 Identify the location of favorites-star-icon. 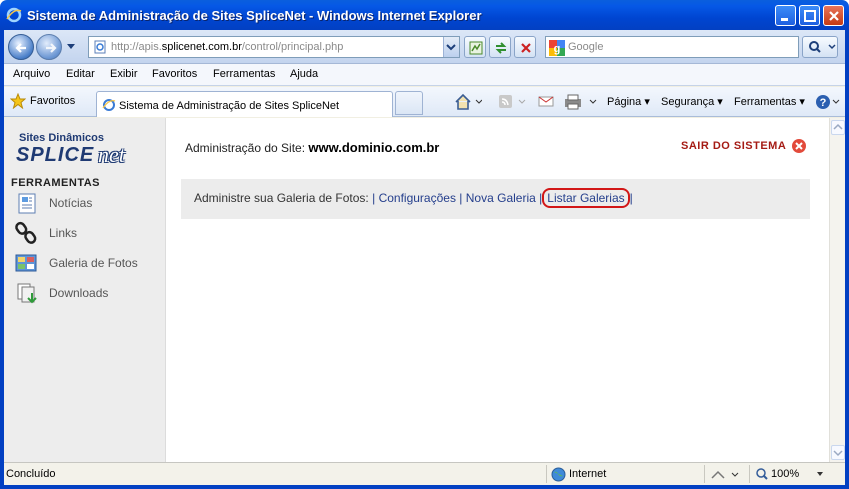
(18, 101).